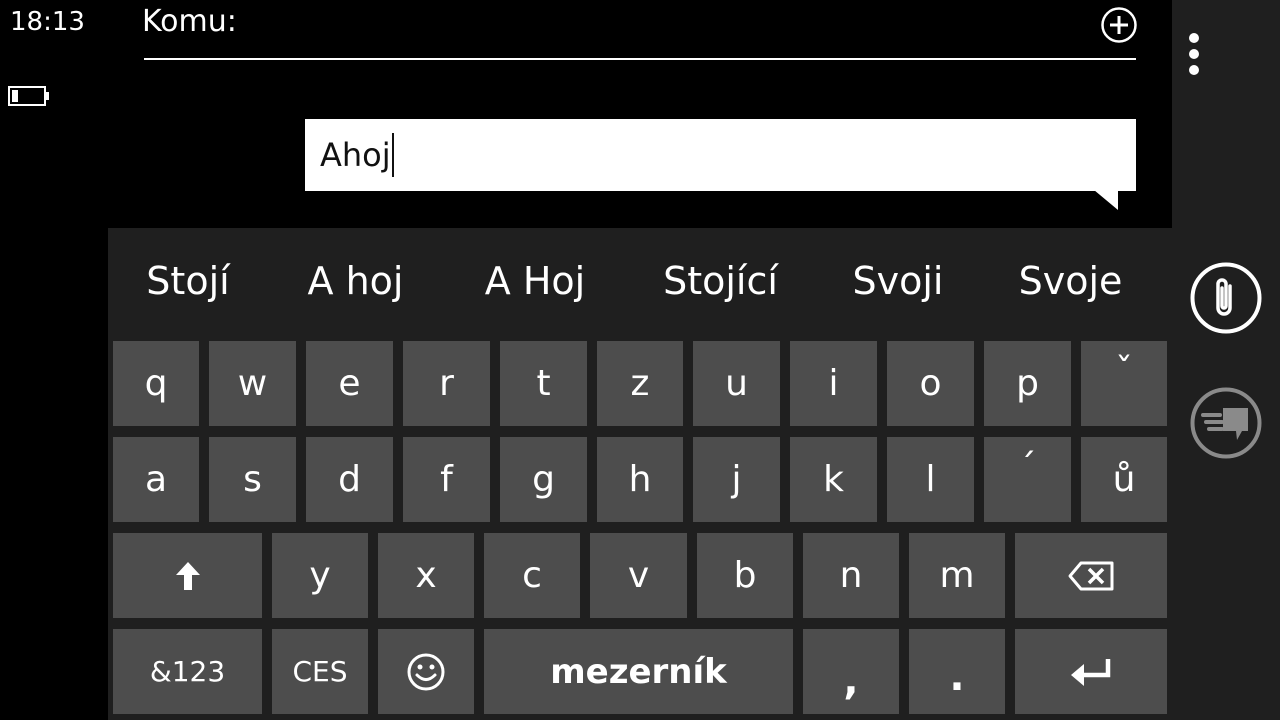 The image size is (1280, 720). I want to click on battery-icon, so click(28, 96).